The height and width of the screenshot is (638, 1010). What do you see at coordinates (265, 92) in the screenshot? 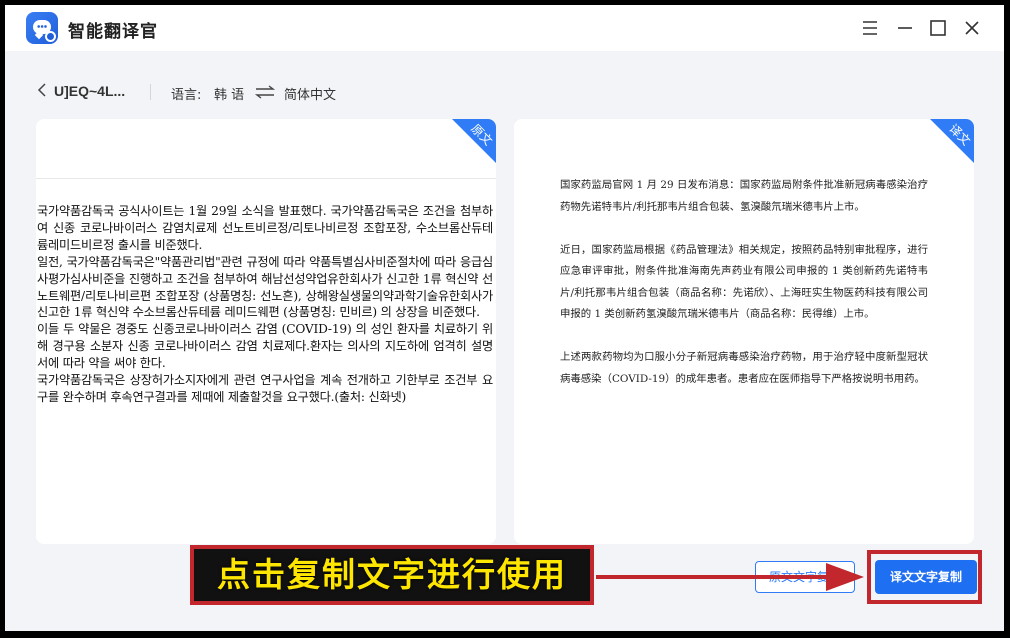
I see `swap-languages-icon` at bounding box center [265, 92].